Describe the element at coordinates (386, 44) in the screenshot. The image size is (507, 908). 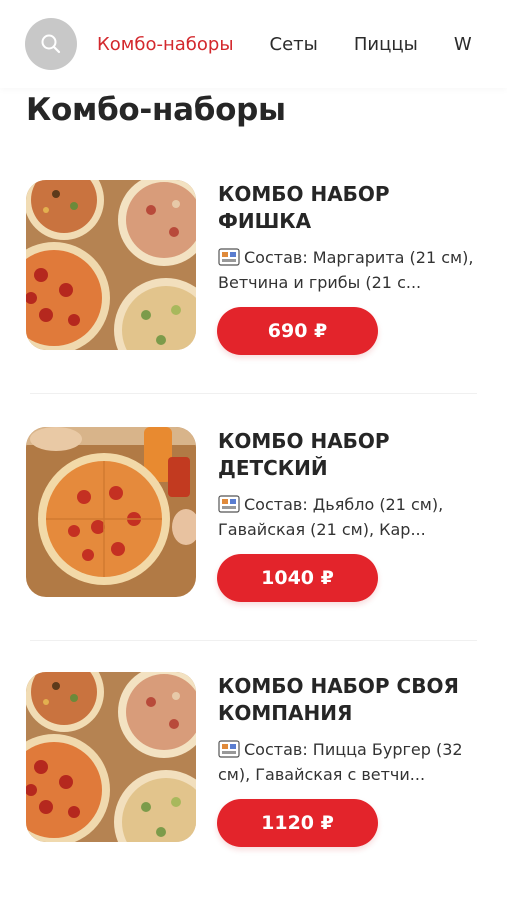
I see `nav-item-pizzas: Пиццы` at that location.